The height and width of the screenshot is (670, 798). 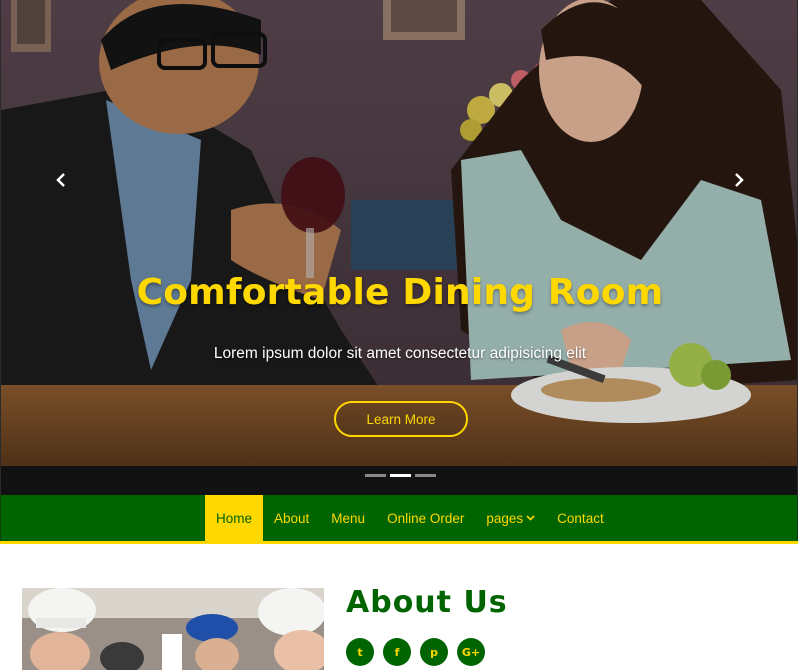 I want to click on twitter-icon: t, so click(x=360, y=652).